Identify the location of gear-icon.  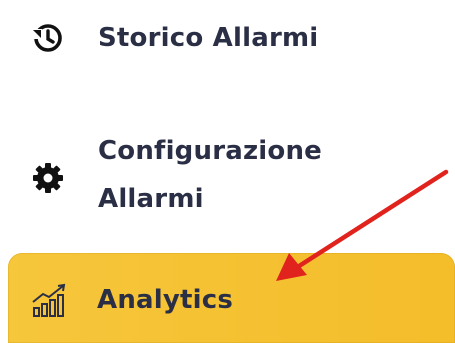
(48, 178).